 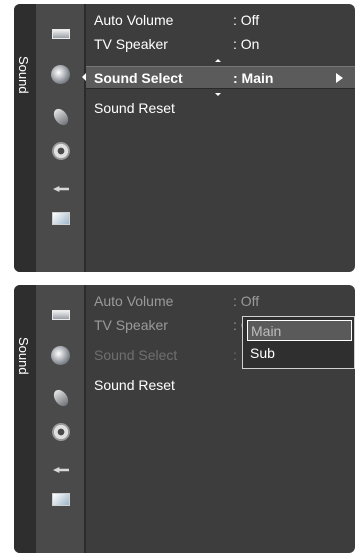 I want to click on scroll-up-icon, so click(x=218, y=60).